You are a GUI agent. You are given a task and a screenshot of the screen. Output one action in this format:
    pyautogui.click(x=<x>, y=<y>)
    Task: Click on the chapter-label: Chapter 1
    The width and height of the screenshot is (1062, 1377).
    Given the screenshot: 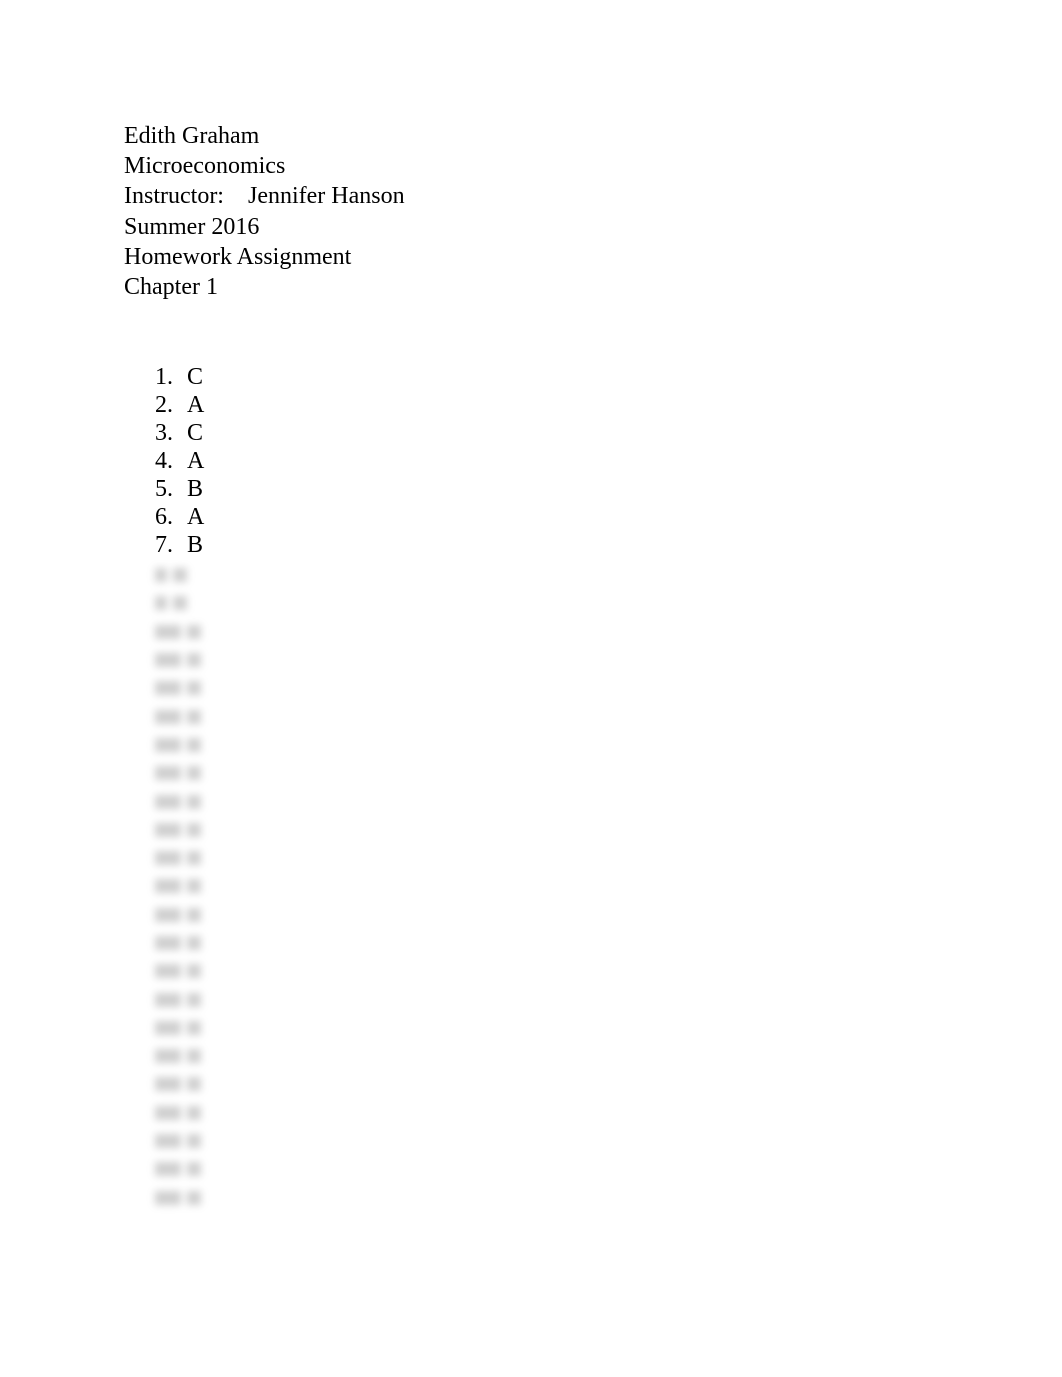 What is the action you would take?
    pyautogui.click(x=171, y=287)
    